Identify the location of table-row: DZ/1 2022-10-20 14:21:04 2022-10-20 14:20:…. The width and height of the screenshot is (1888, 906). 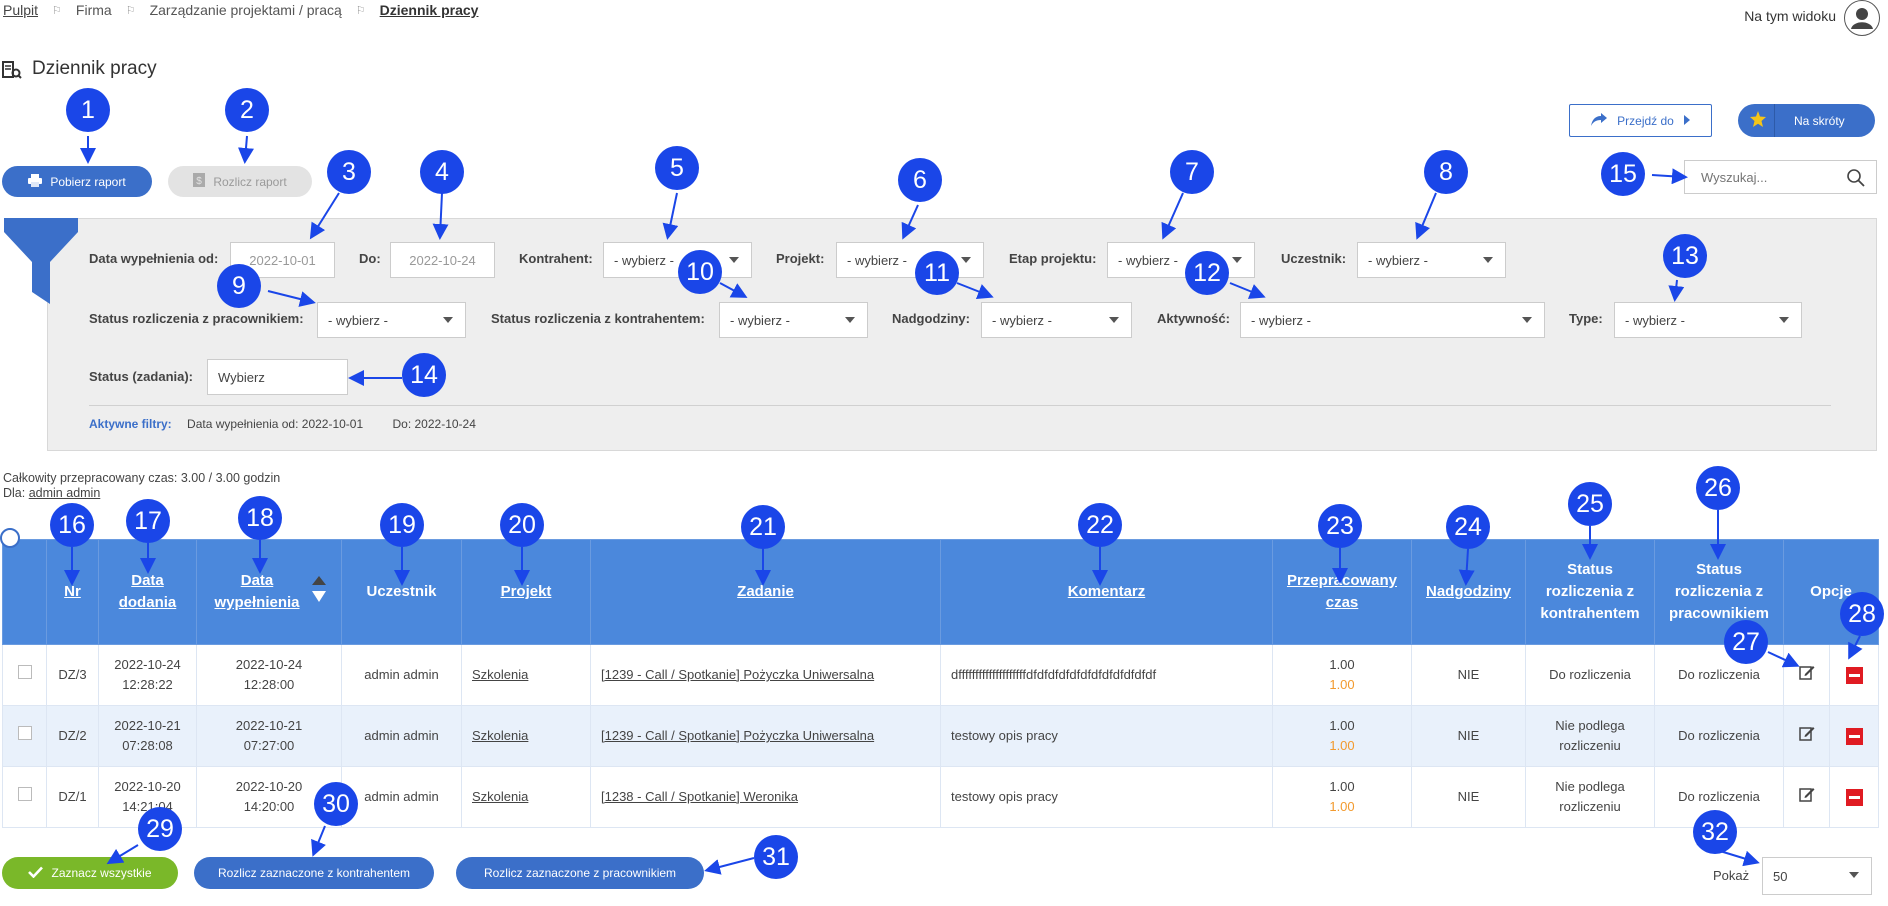
(940, 797).